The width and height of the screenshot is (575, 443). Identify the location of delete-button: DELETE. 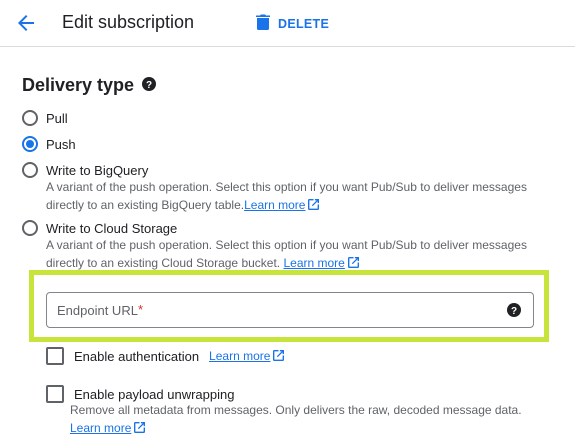
(292, 24).